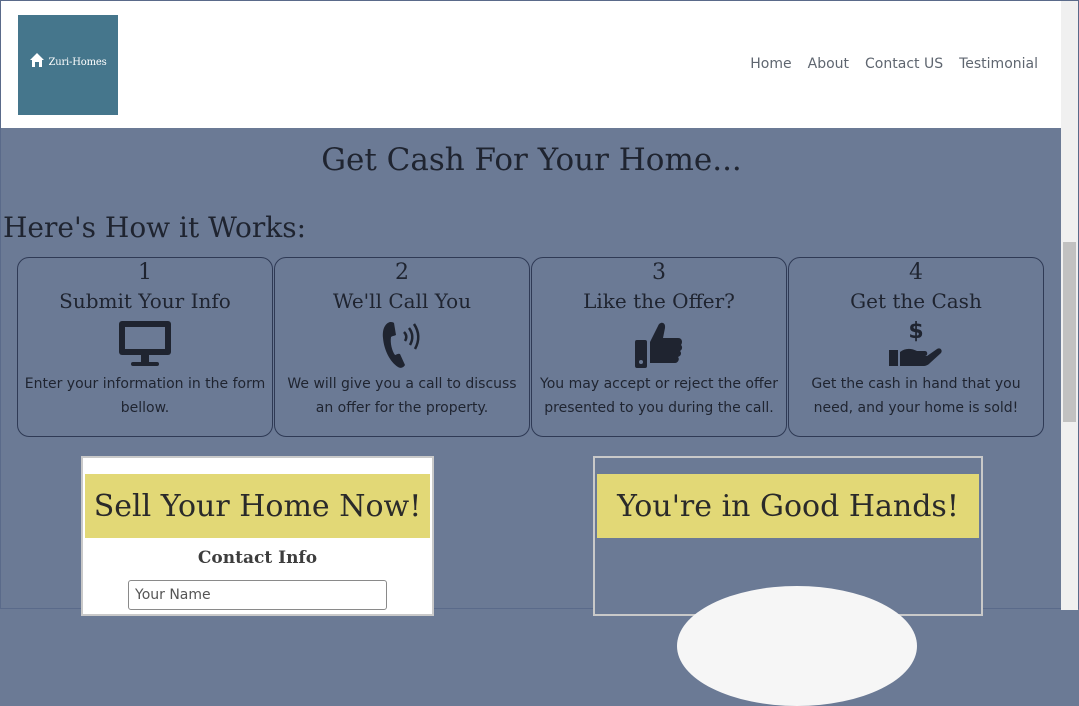 Image resolution: width=1079 pixels, height=706 pixels. What do you see at coordinates (402, 301) in the screenshot?
I see `step-title: We'll Call You` at bounding box center [402, 301].